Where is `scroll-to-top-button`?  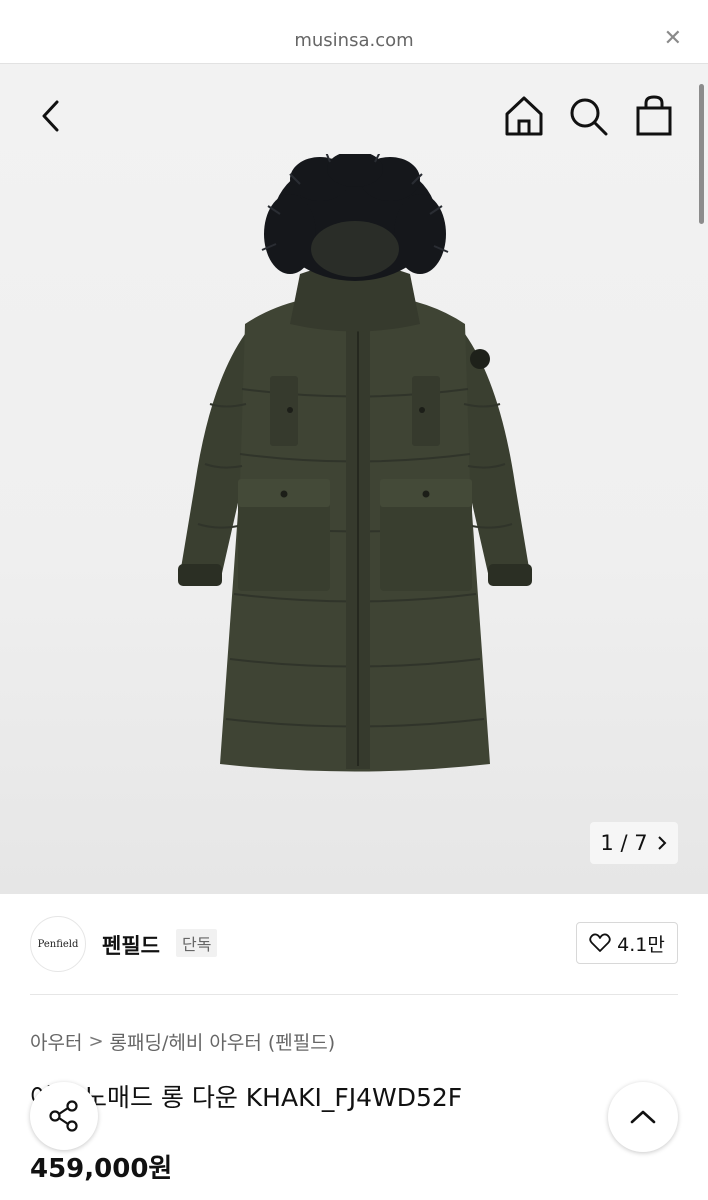
scroll-to-top-button is located at coordinates (643, 1117).